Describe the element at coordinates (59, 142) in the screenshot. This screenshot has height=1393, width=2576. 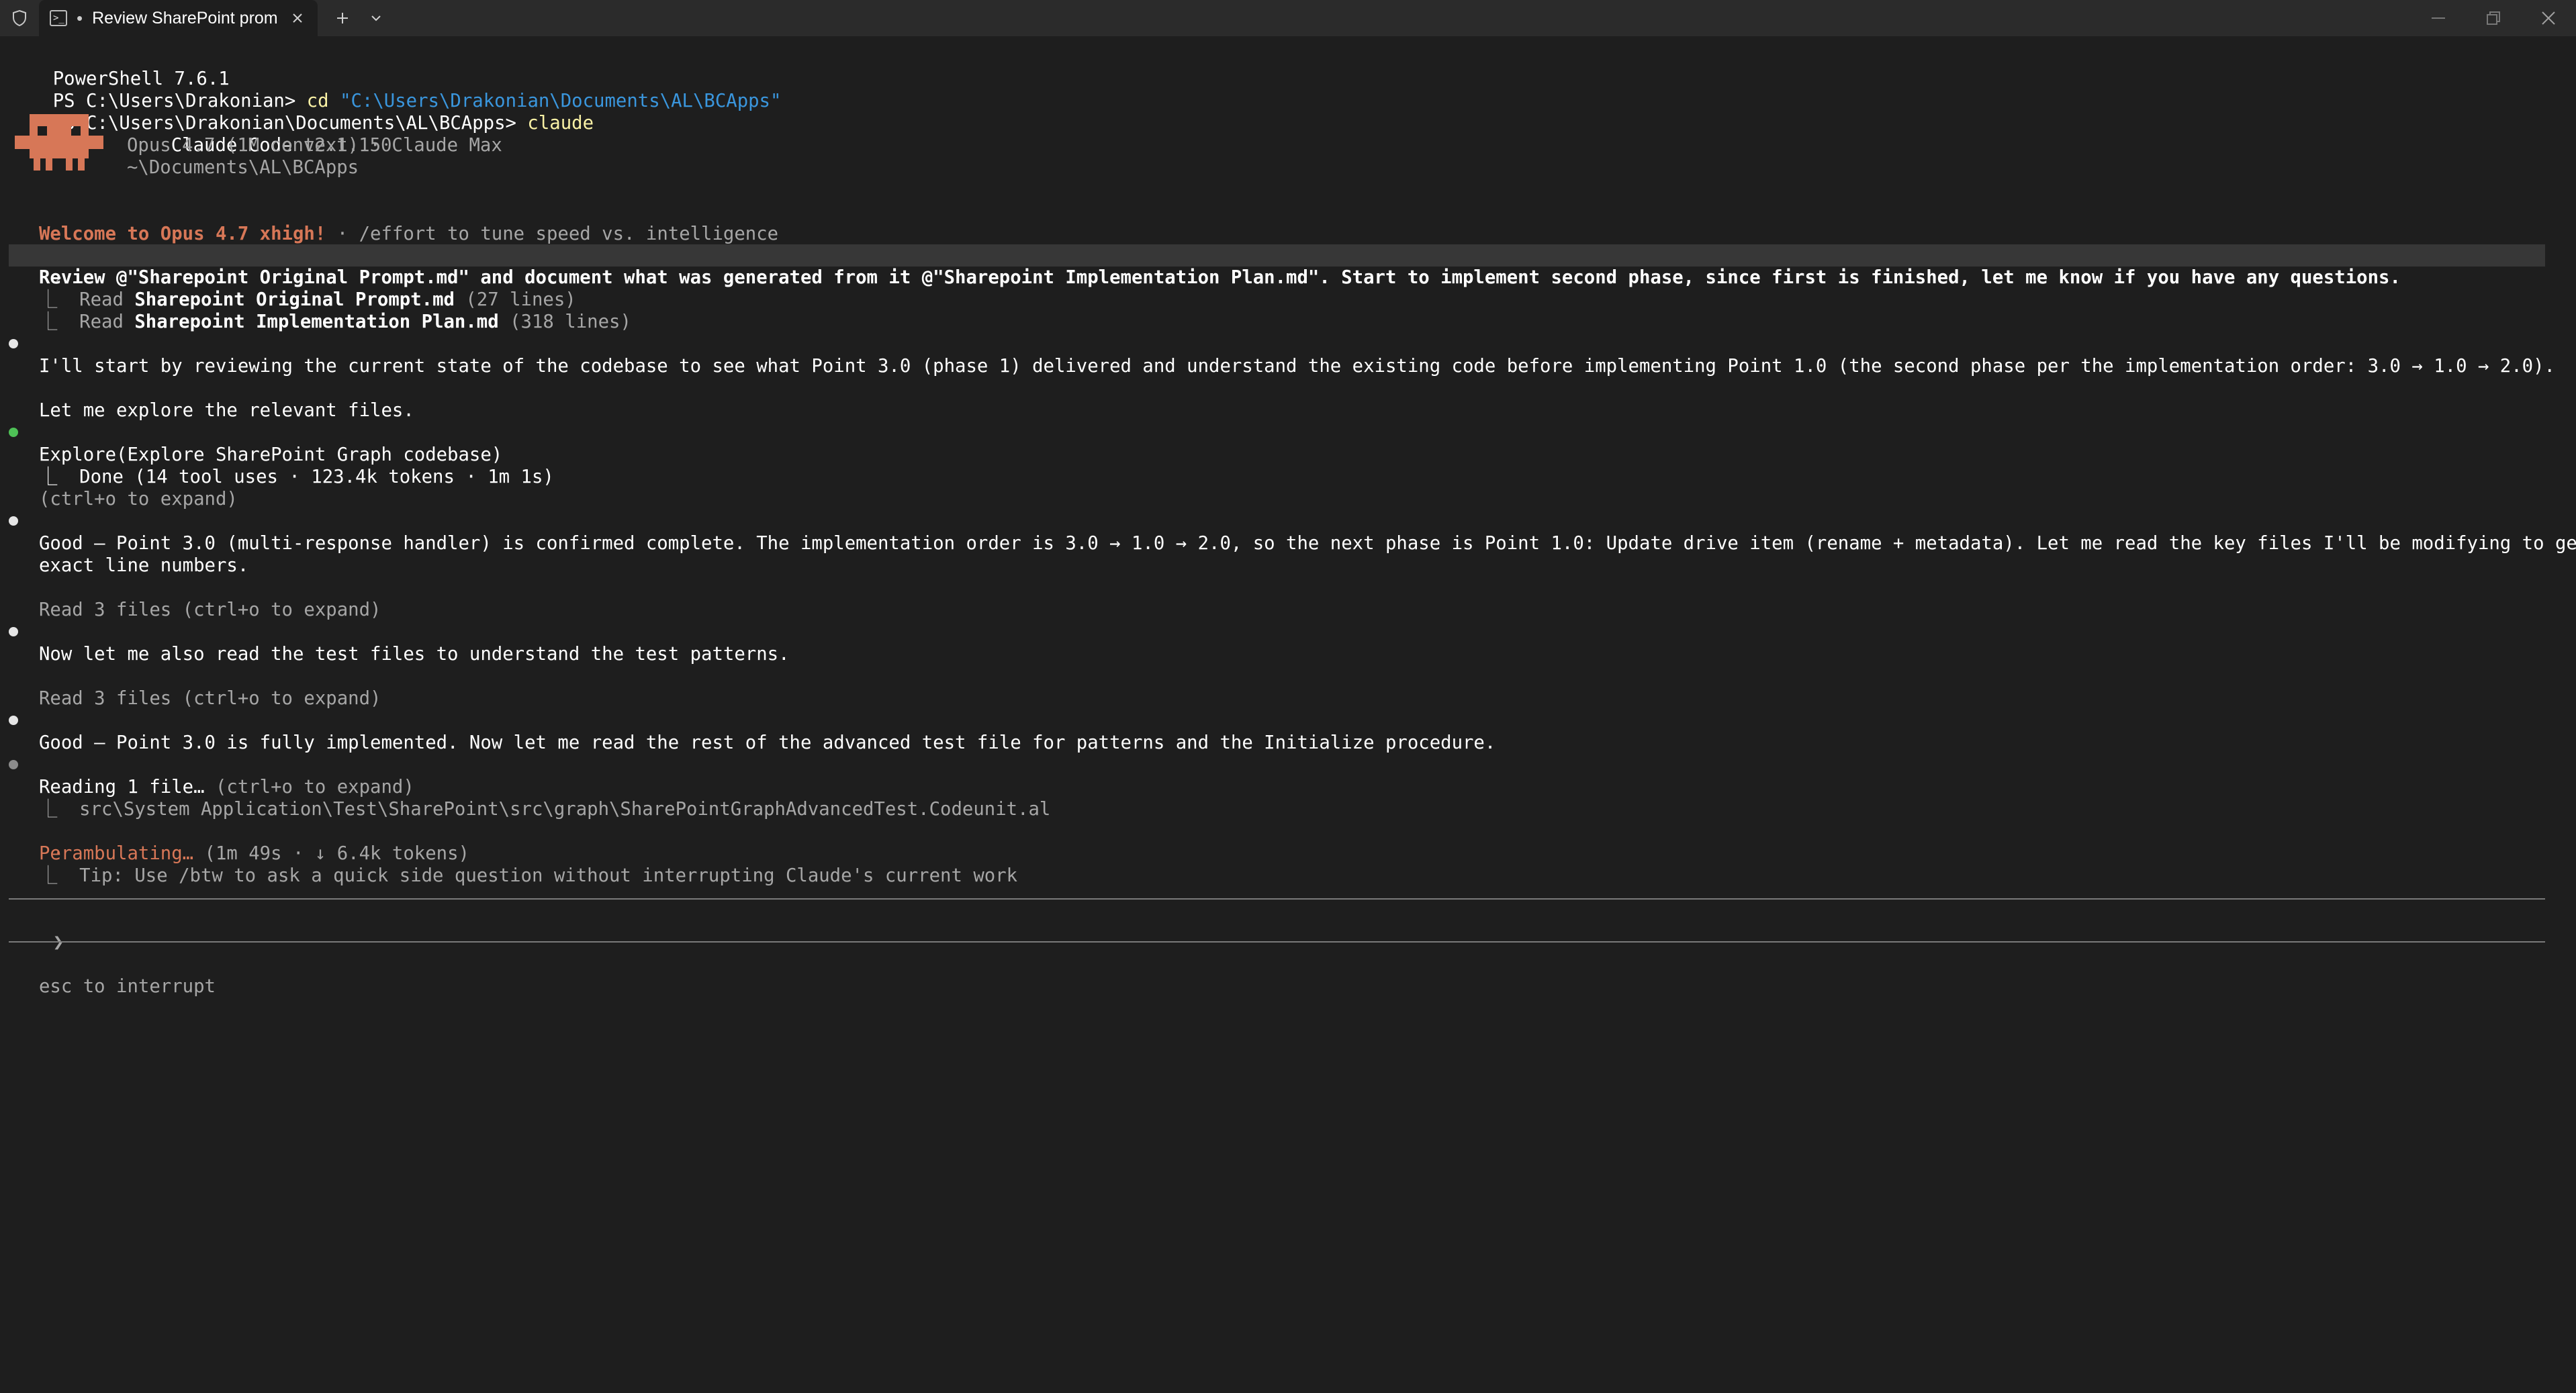
I see `claude-logo` at that location.